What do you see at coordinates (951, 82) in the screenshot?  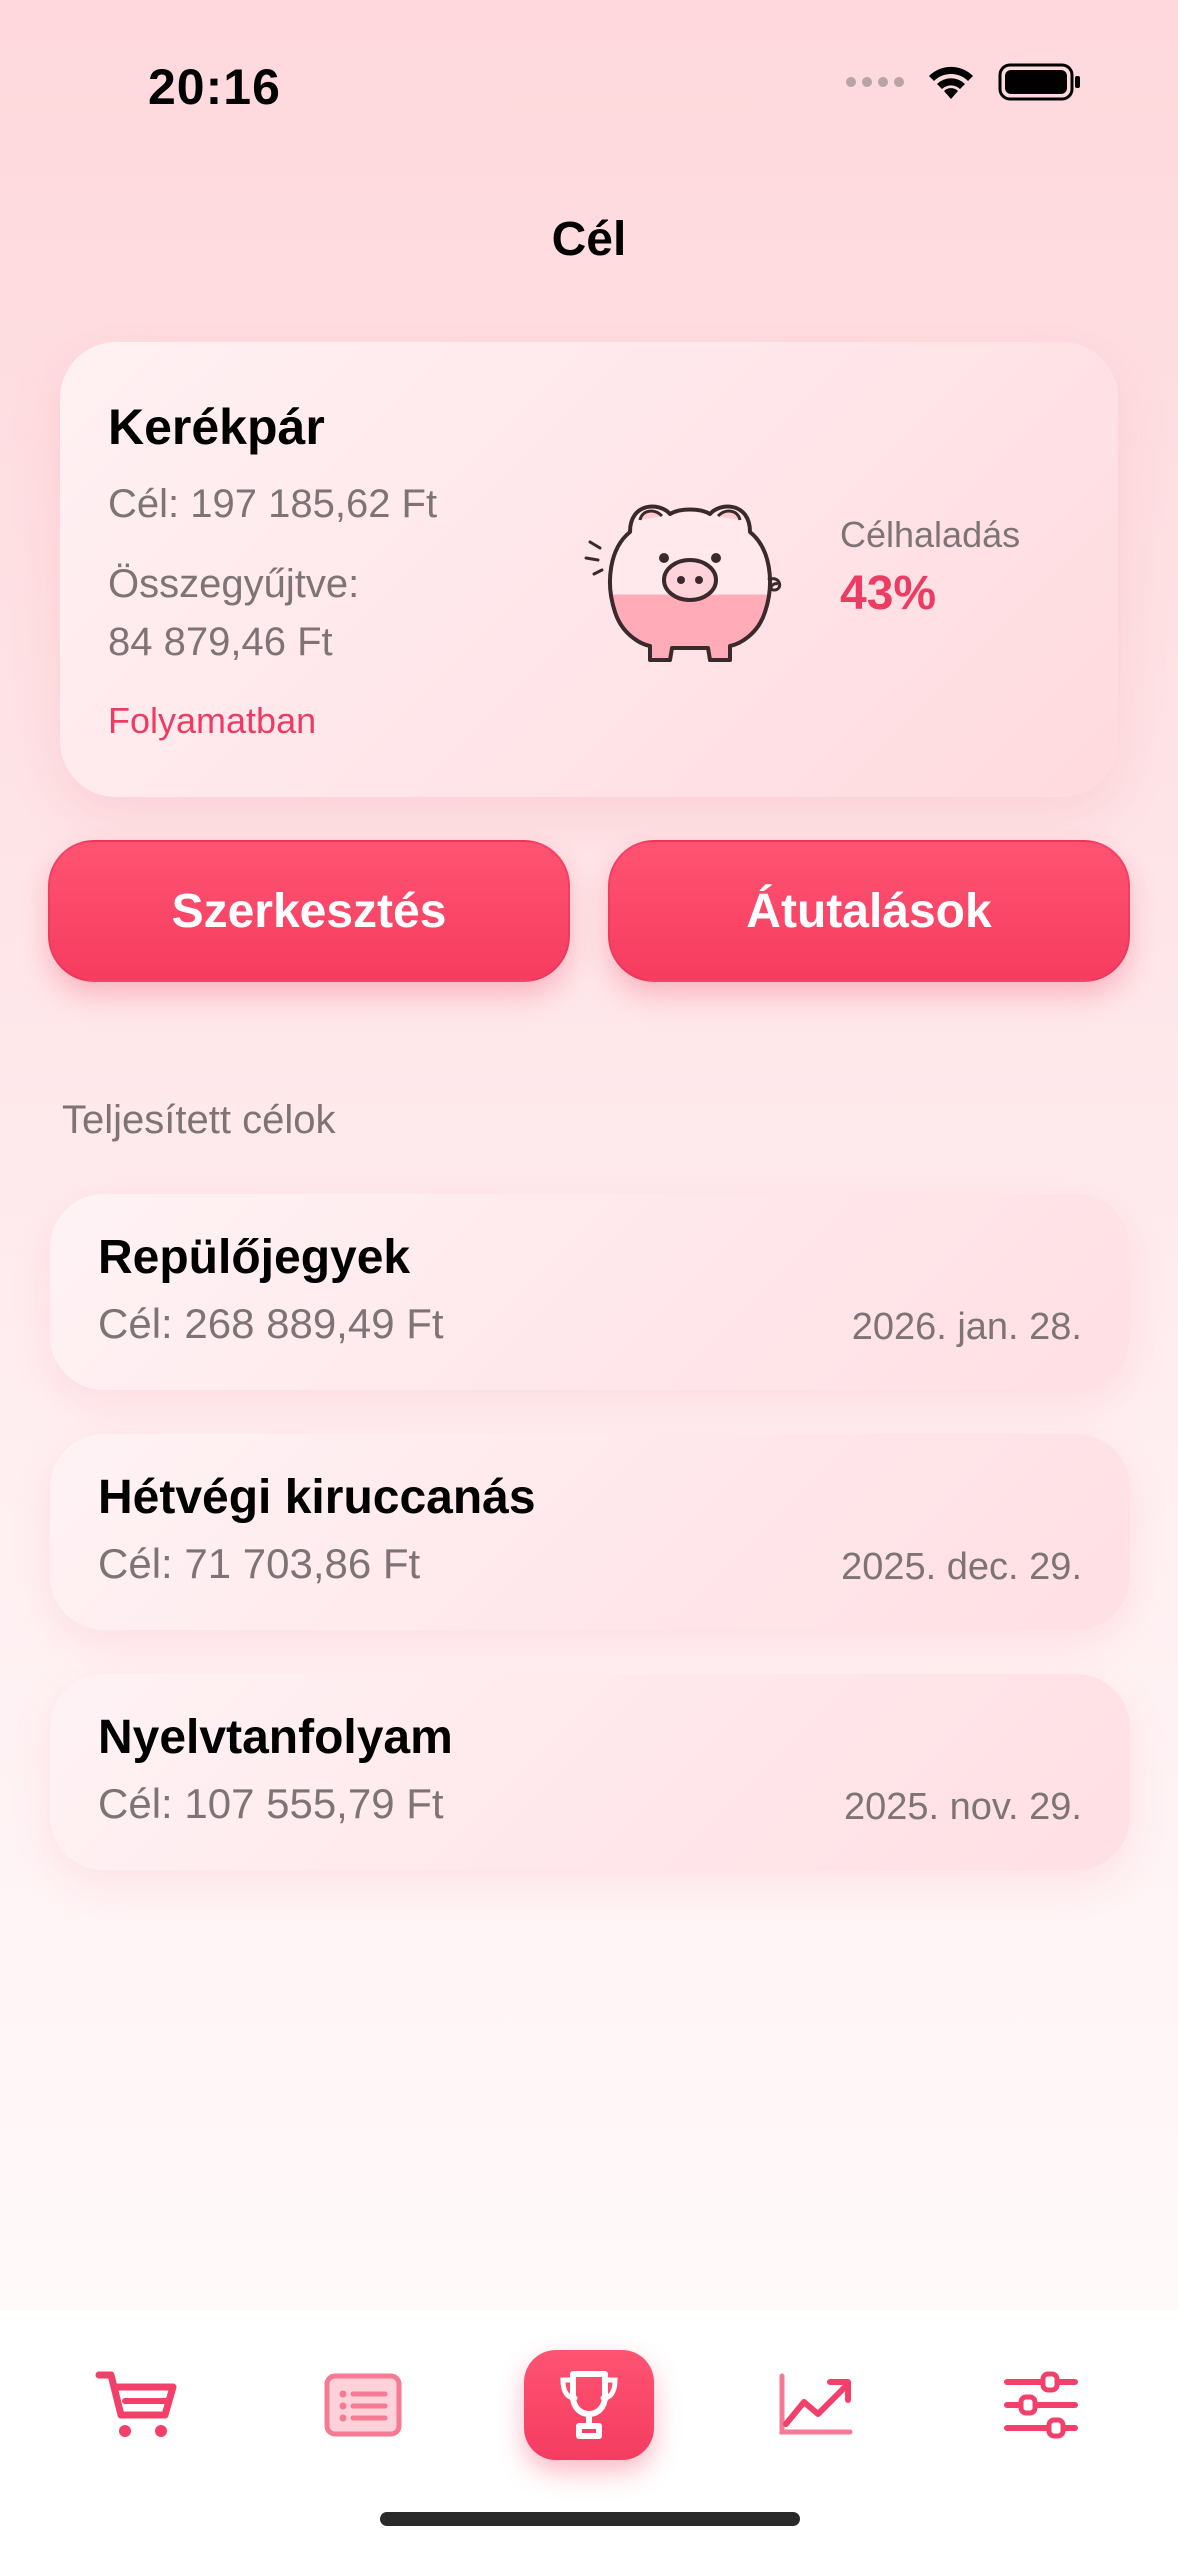 I see `wifi-icon` at bounding box center [951, 82].